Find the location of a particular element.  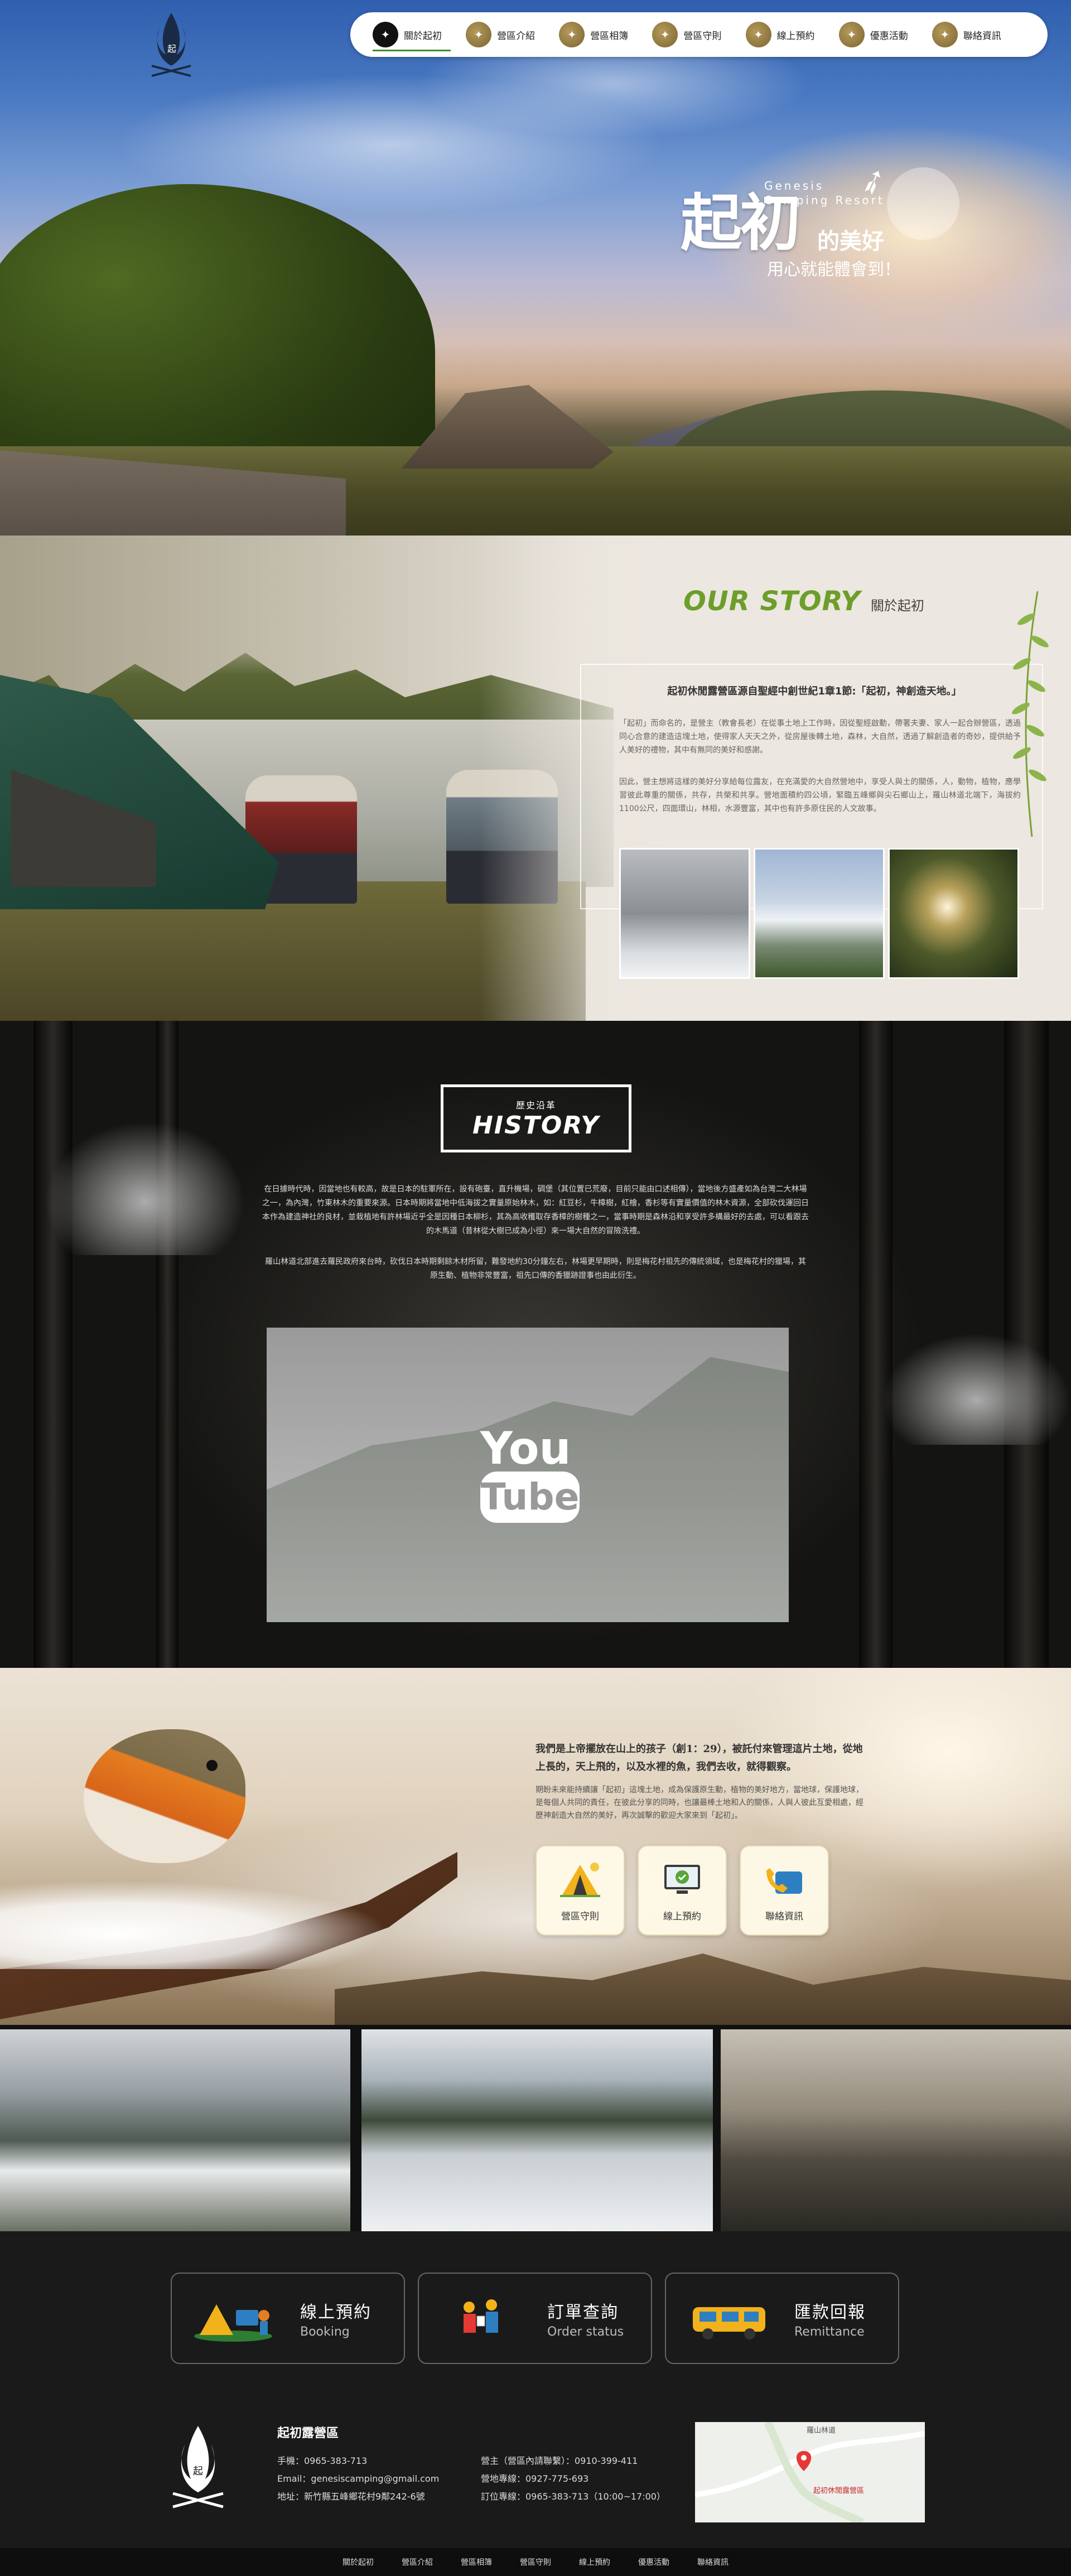

bottom-link-rules: 營區守則 is located at coordinates (535, 2562).